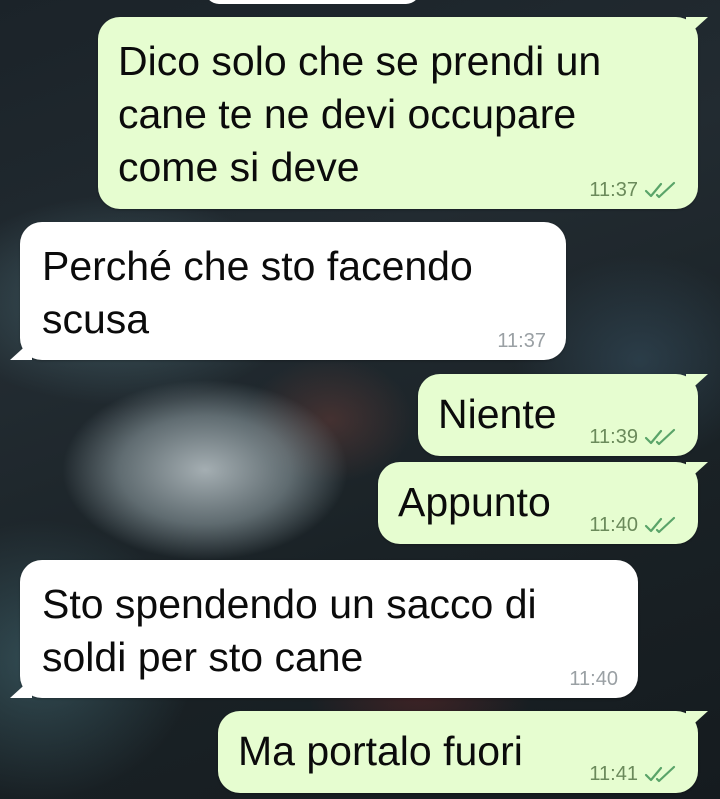 This screenshot has width=720, height=799. What do you see at coordinates (613, 437) in the screenshot?
I see `message-time: 11:39` at bounding box center [613, 437].